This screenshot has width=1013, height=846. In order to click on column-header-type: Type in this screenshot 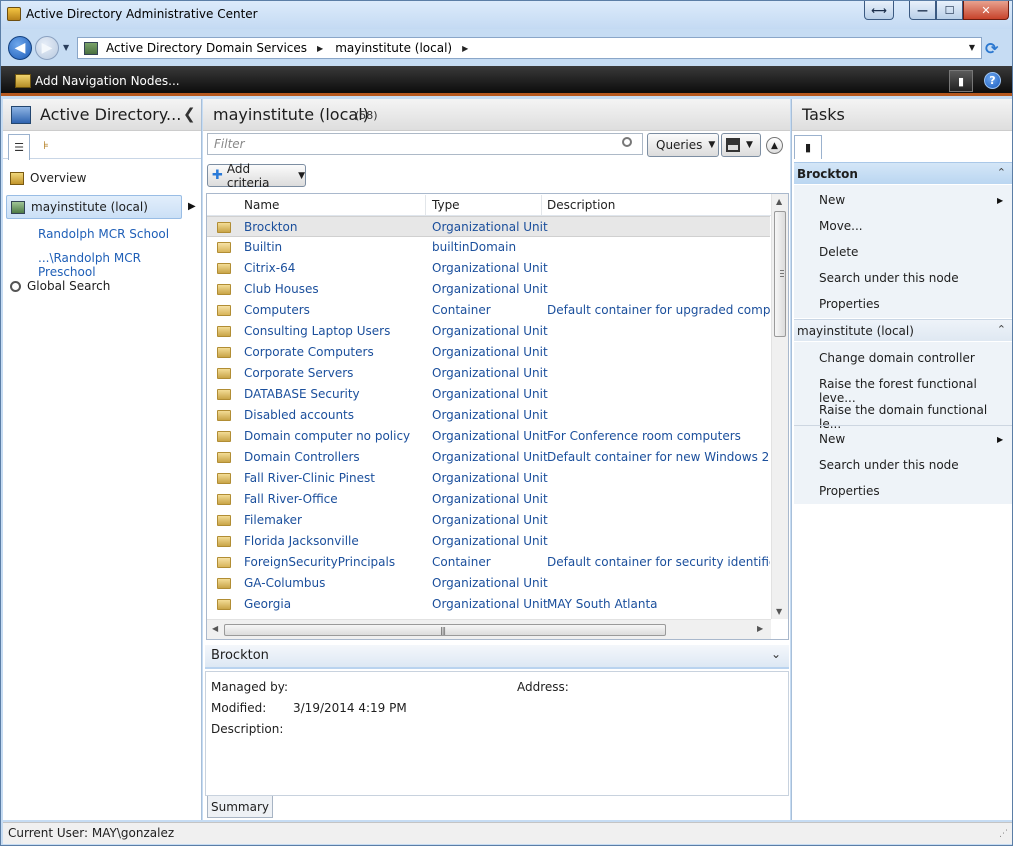, I will do `click(446, 205)`.